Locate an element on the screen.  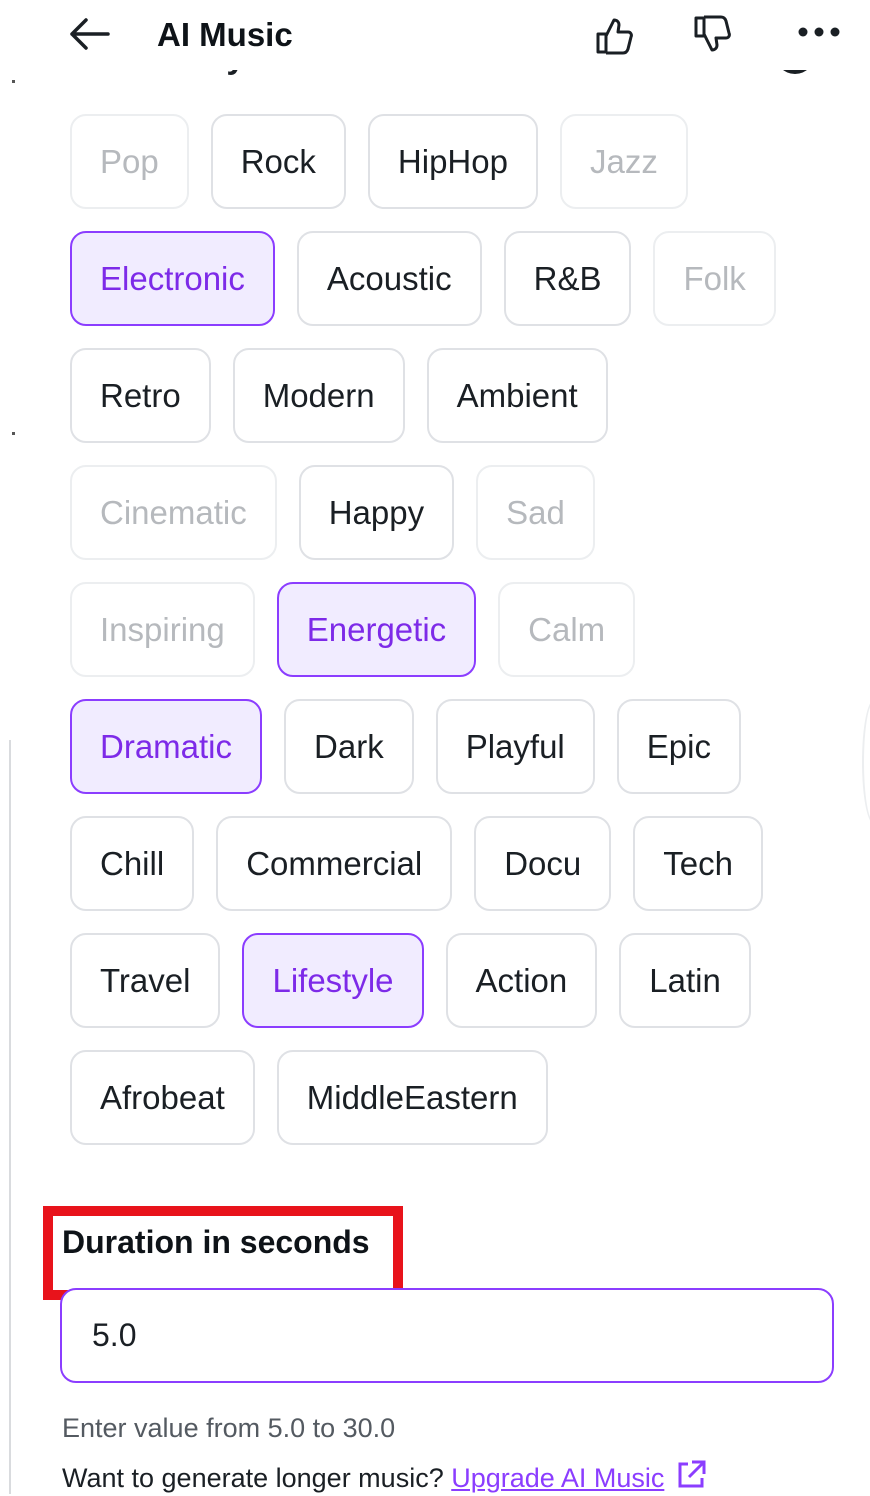
back-button is located at coordinates (89, 34).